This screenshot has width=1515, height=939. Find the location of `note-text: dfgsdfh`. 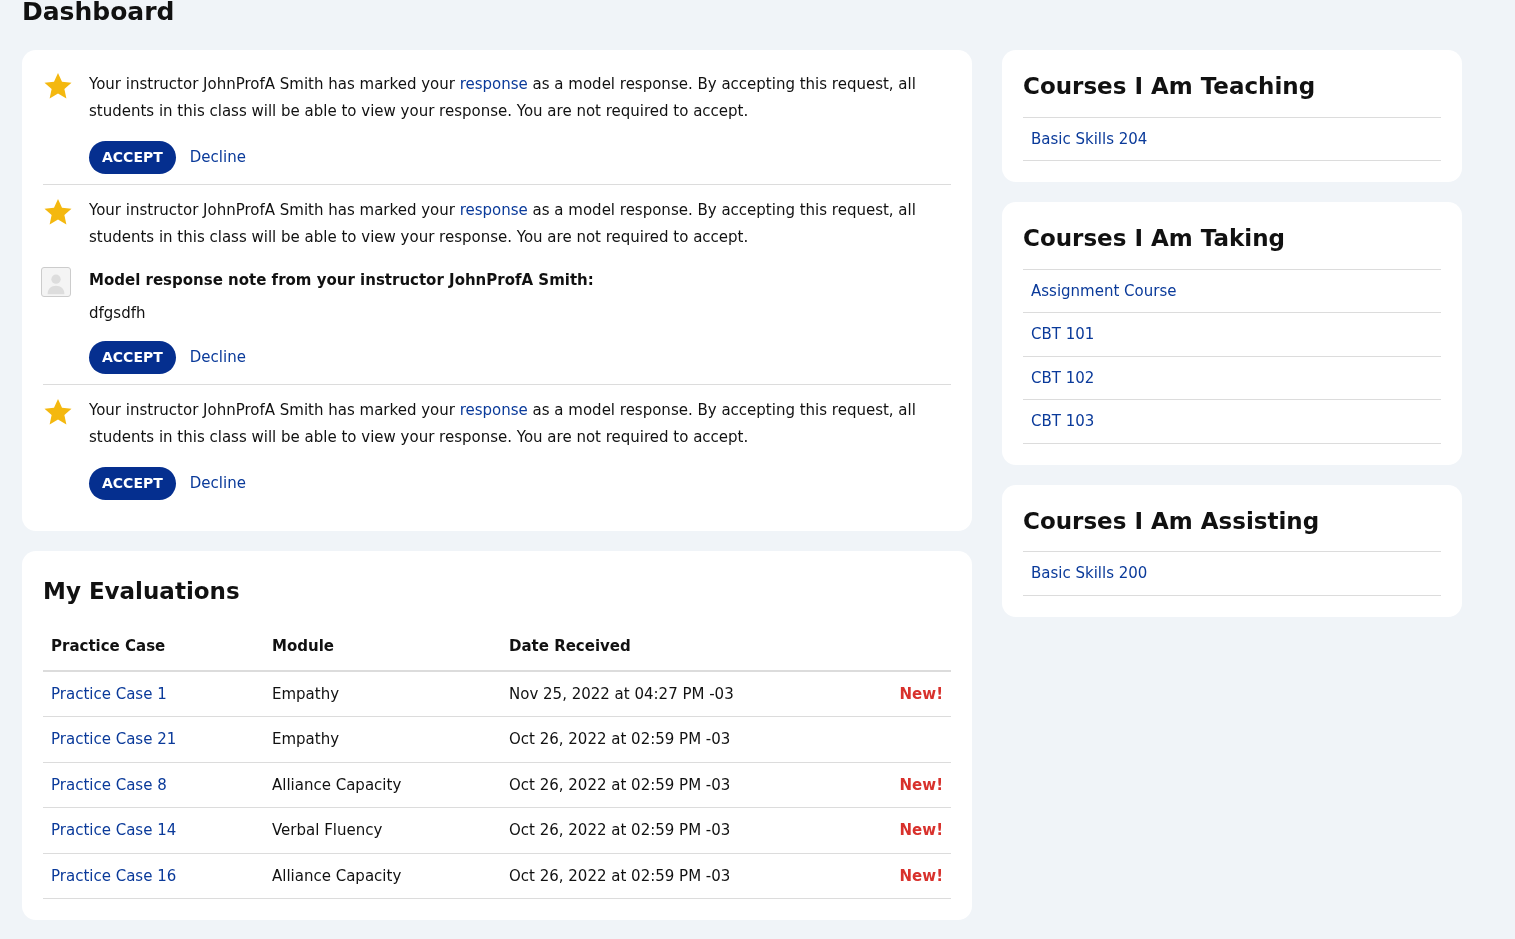

note-text: dfgsdfh is located at coordinates (118, 313).